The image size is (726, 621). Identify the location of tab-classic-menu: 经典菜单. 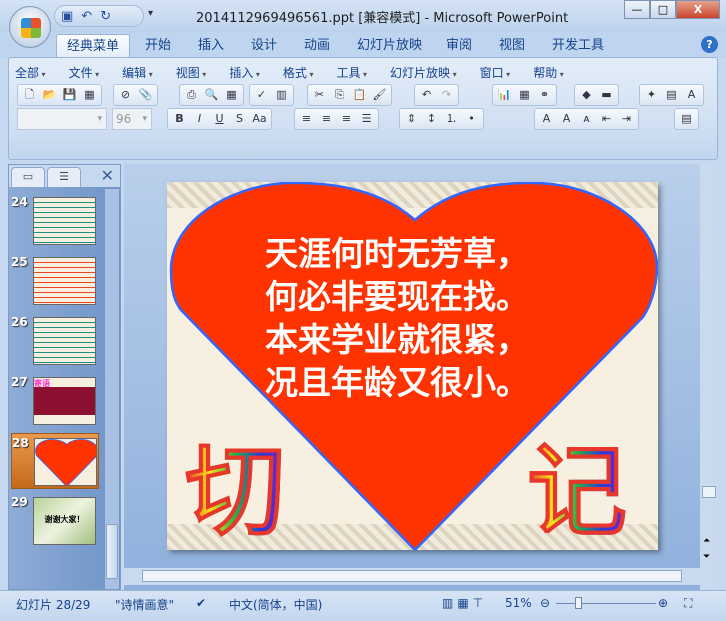
(93, 46).